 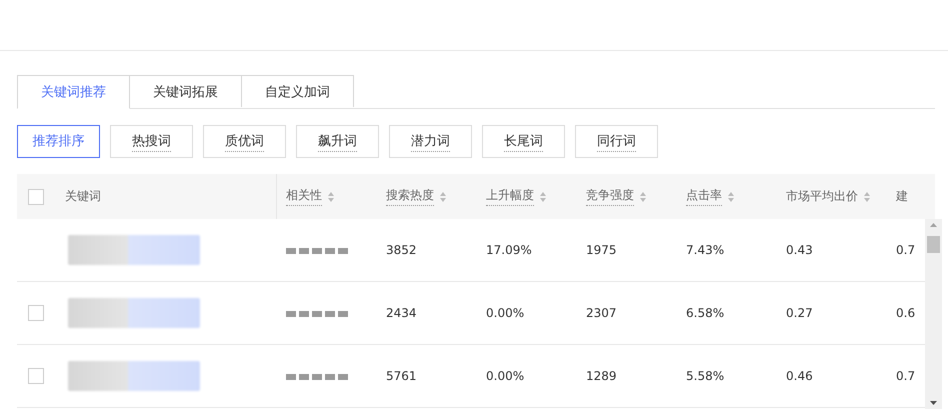 What do you see at coordinates (337, 141) in the screenshot?
I see `filter-button: 飙升词` at bounding box center [337, 141].